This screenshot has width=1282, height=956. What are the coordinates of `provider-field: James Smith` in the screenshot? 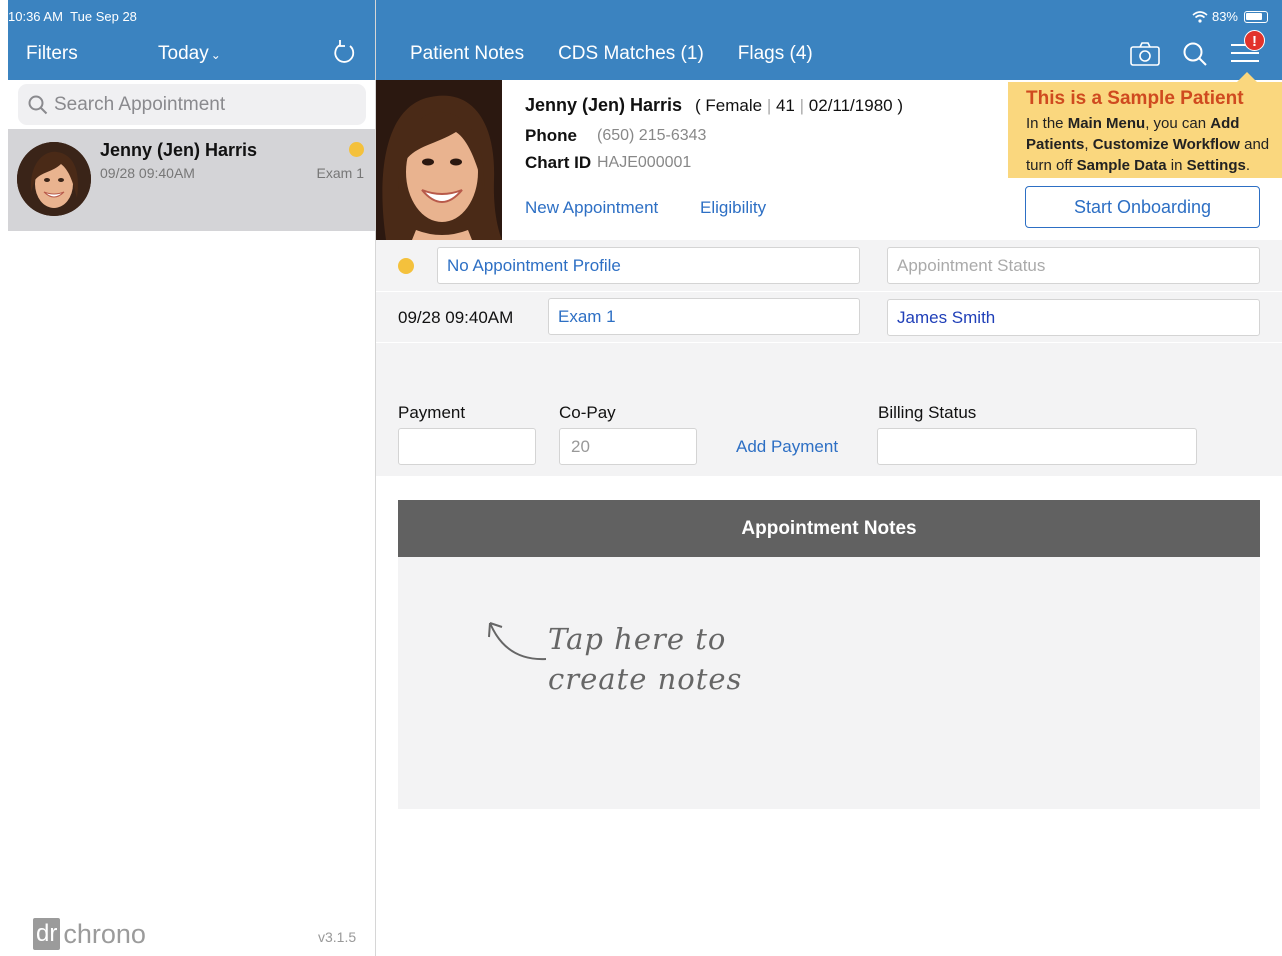 It's located at (1073, 317).